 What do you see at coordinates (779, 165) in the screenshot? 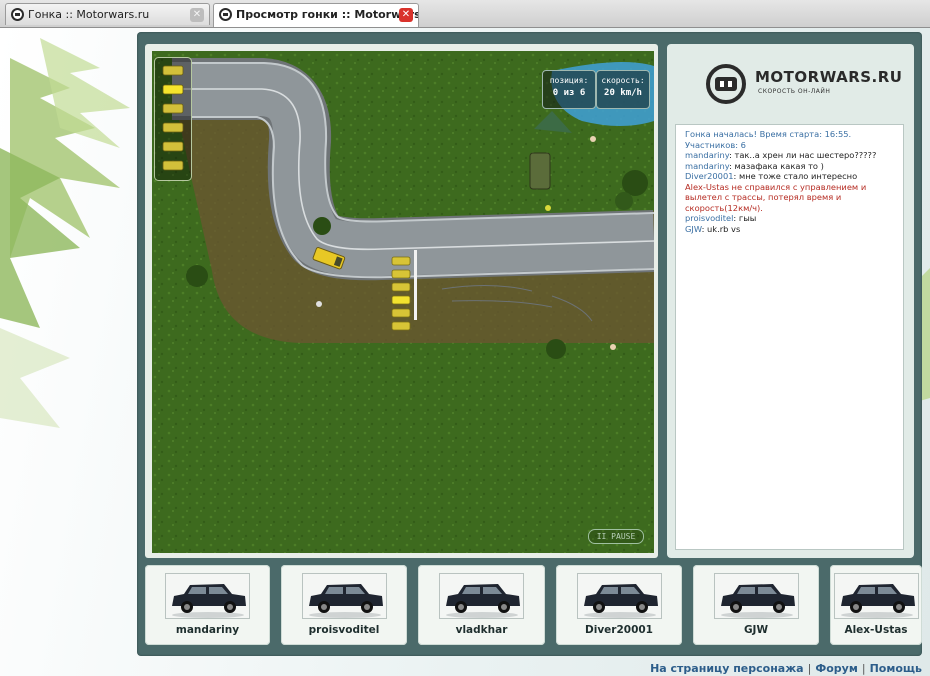
I see `chat-text: мазафака какая то )` at bounding box center [779, 165].